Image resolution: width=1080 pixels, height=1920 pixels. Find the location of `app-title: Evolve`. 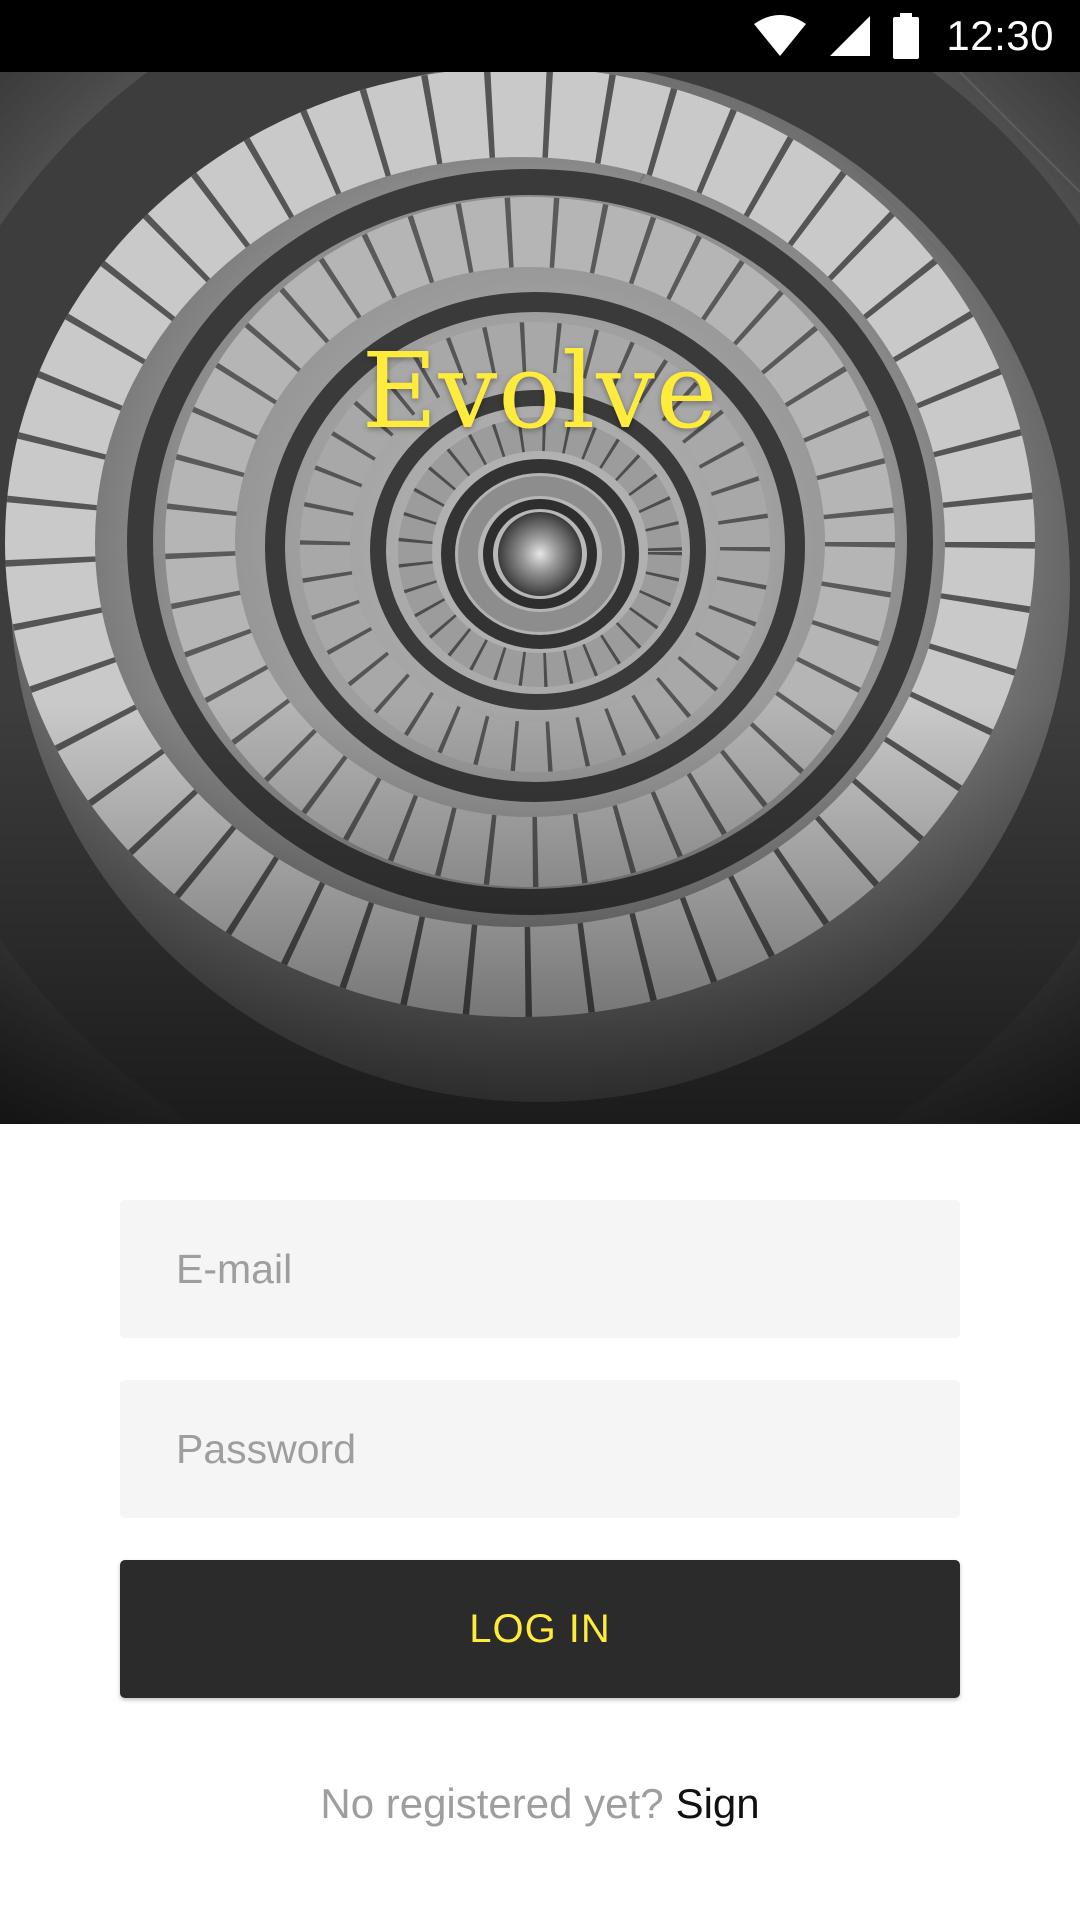

app-title: Evolve is located at coordinates (540, 391).